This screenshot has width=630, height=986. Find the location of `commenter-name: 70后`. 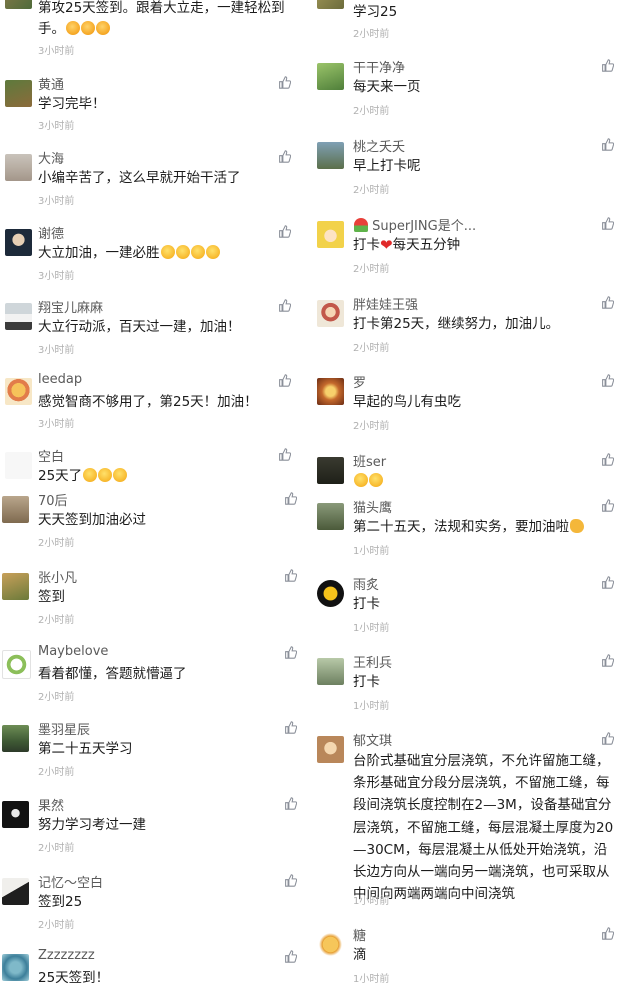

commenter-name: 70后 is located at coordinates (53, 499).